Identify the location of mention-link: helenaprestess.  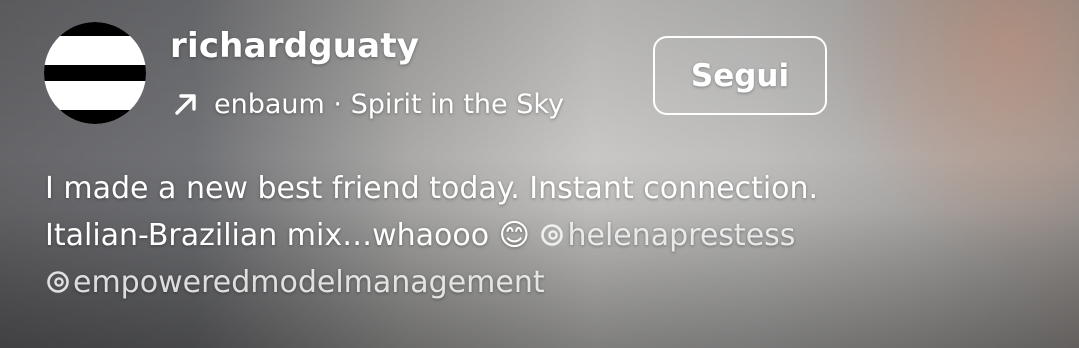
(667, 235).